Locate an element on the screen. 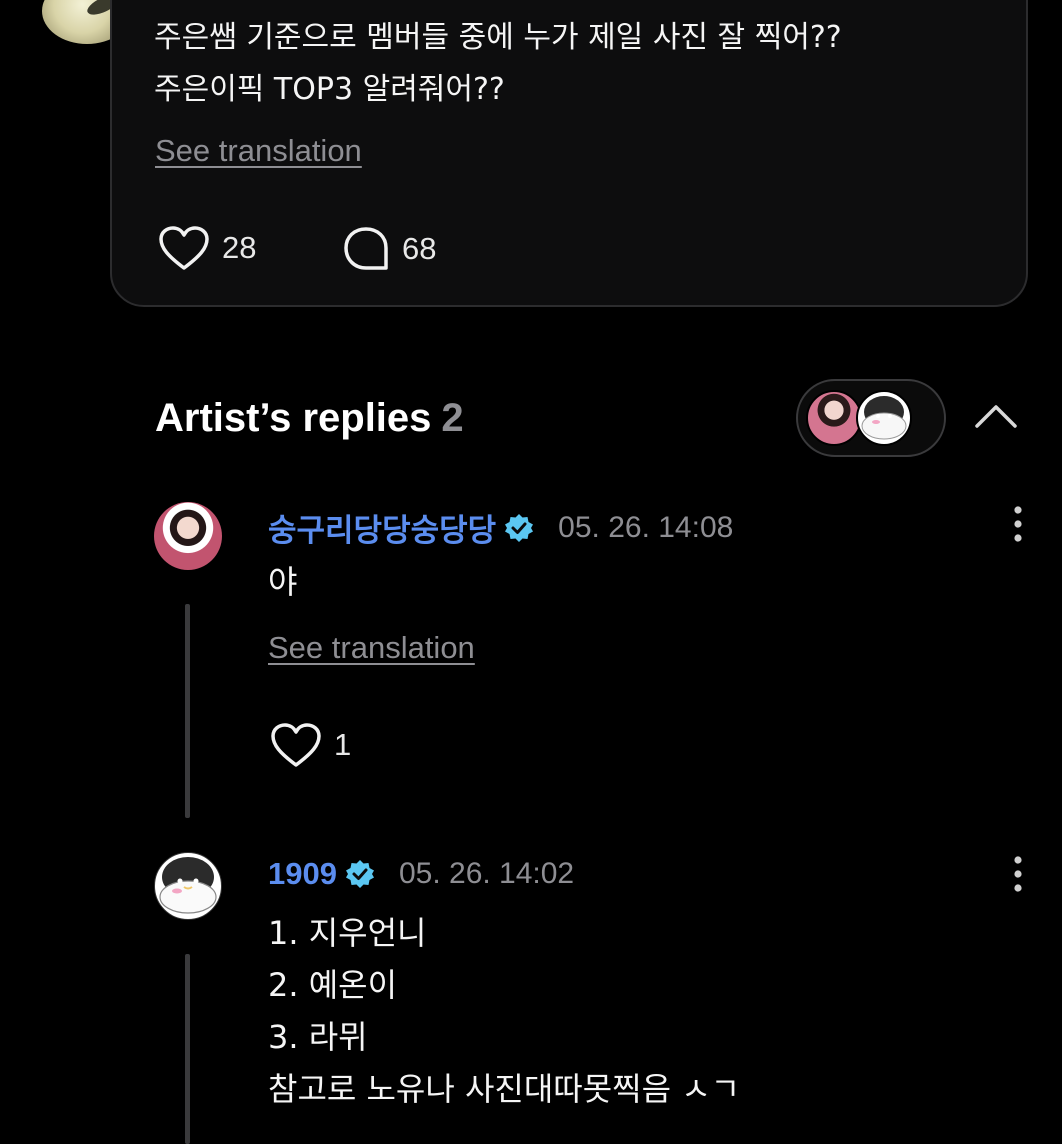 Image resolution: width=1062 pixels, height=1144 pixels. reply-like-button: 1 is located at coordinates (310, 745).